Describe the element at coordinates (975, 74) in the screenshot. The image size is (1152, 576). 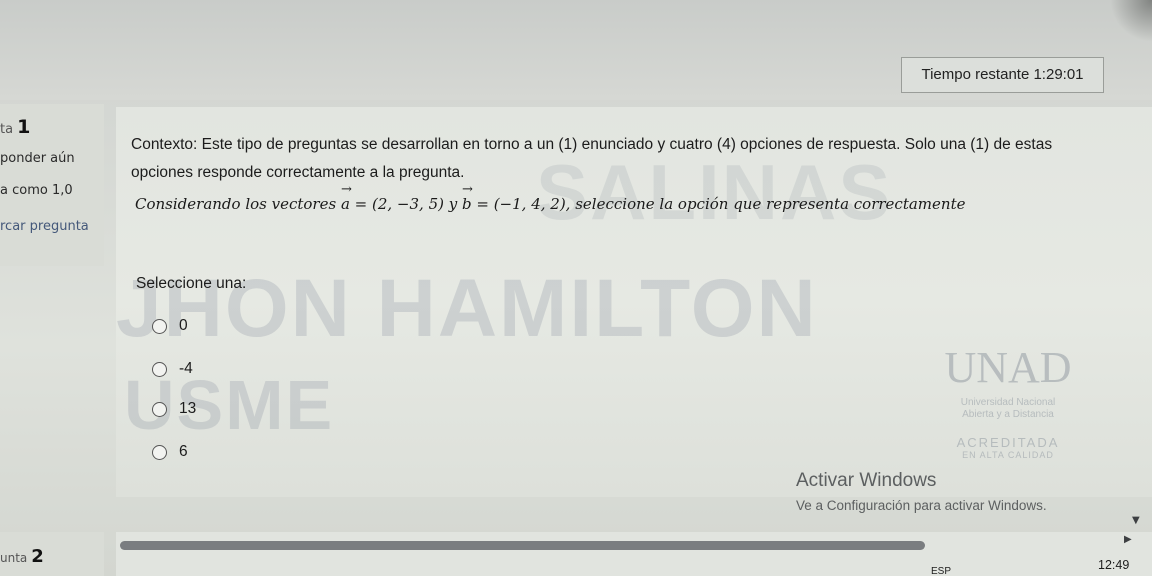
I see `timer-label: Tiempo restante` at that location.